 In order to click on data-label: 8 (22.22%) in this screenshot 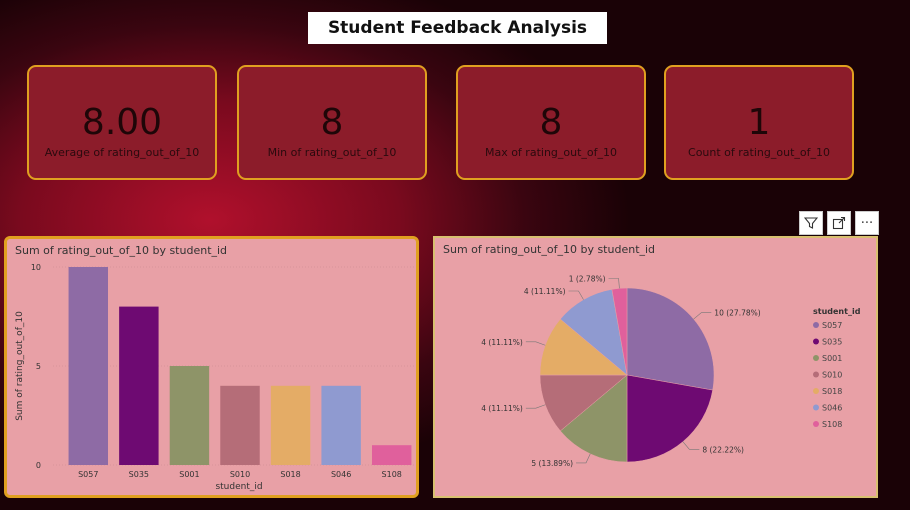, I will do `click(723, 449)`.